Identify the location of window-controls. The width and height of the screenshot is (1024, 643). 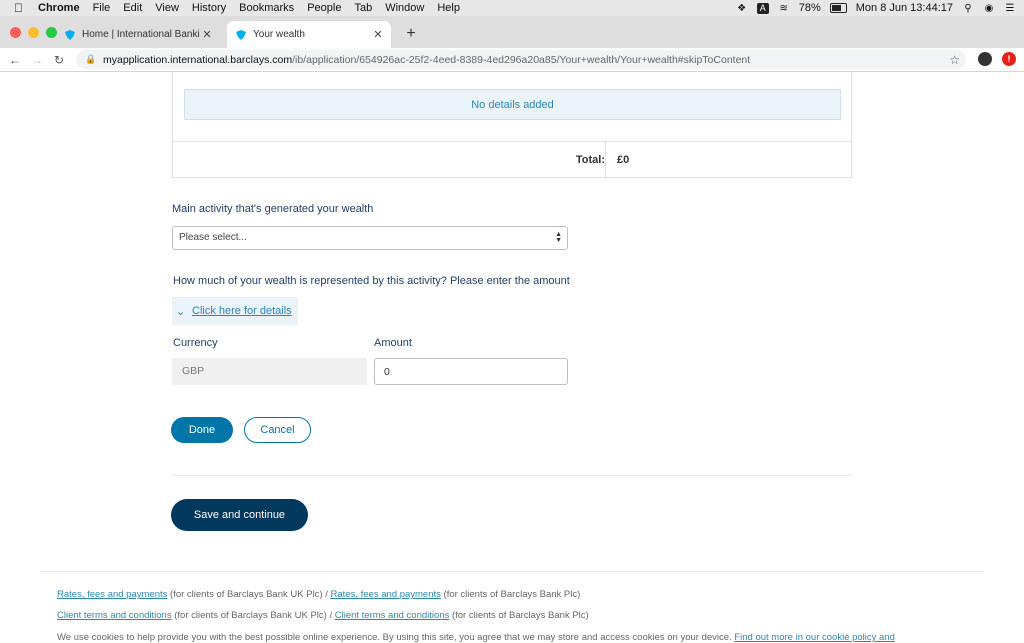
(33, 32).